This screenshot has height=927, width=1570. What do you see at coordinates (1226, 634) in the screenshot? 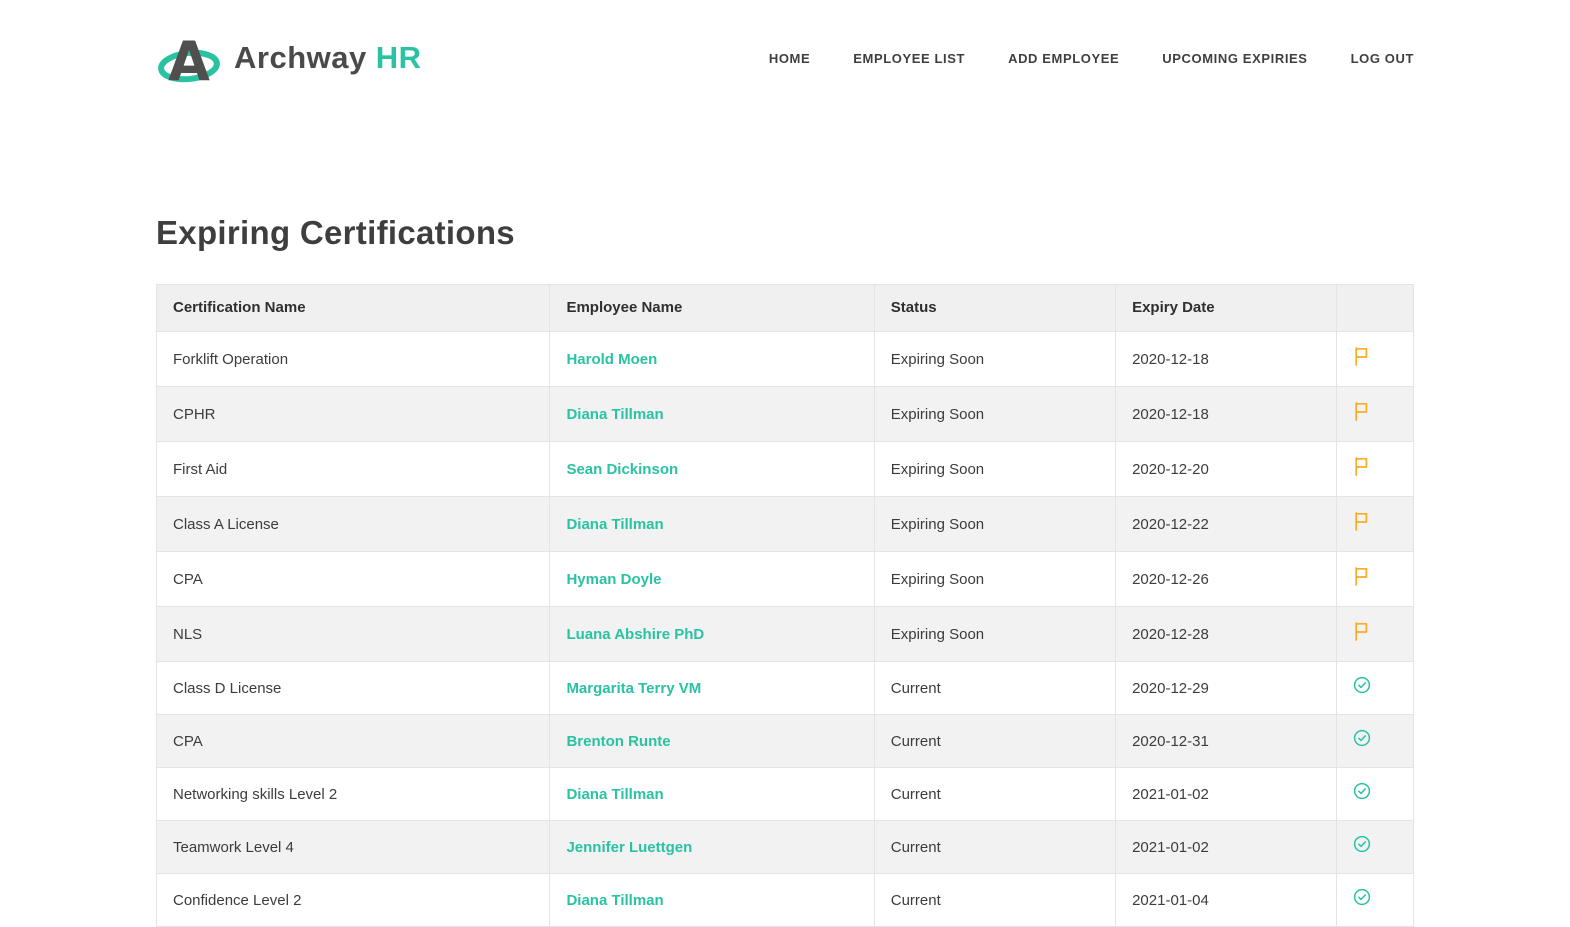
I see `expiry-date-cell: 2020-12-28` at bounding box center [1226, 634].